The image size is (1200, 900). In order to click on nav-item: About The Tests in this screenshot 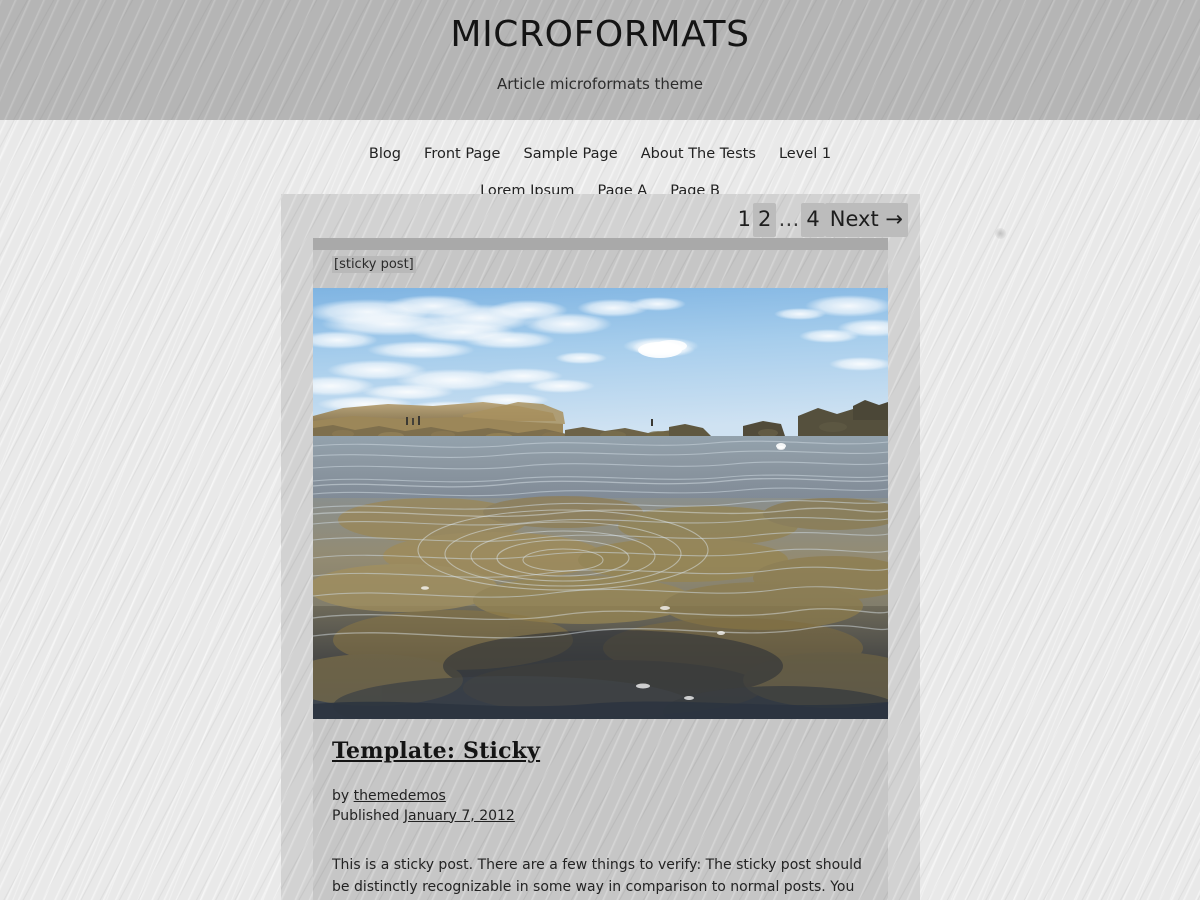, I will do `click(698, 152)`.